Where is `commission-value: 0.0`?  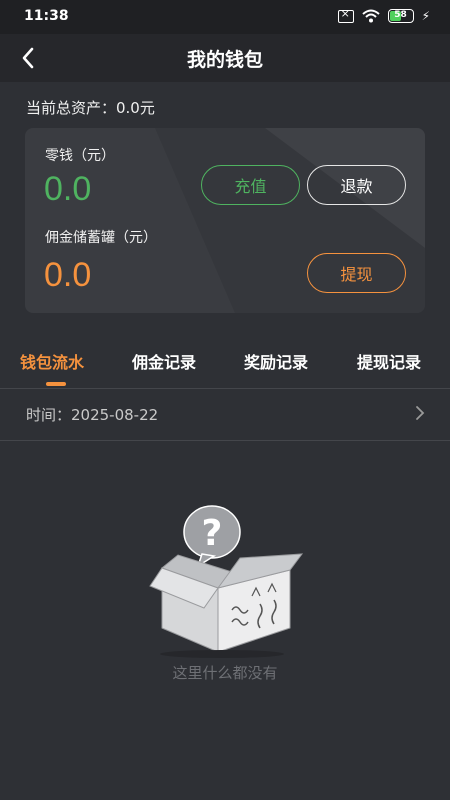
commission-value: 0.0 is located at coordinates (68, 275).